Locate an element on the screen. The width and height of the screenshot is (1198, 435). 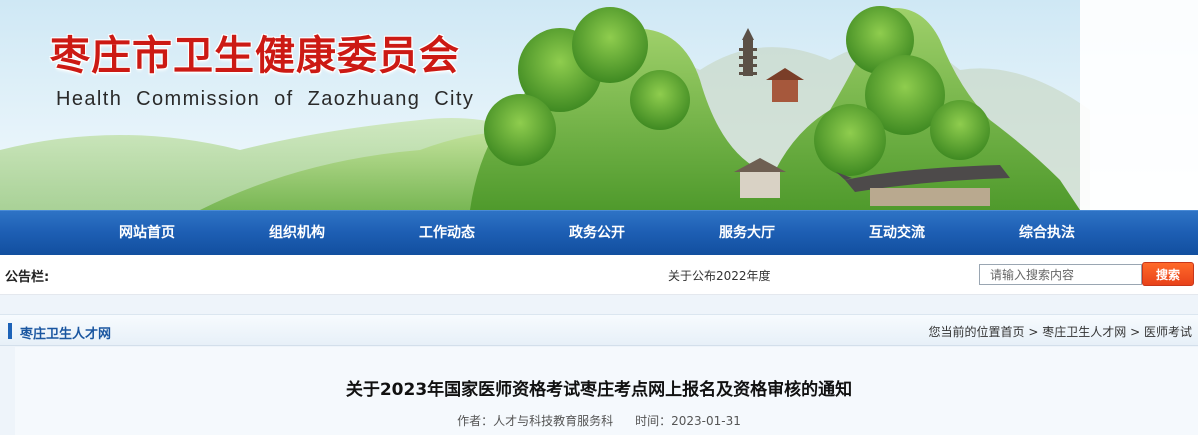
section-marker is located at coordinates (10, 331).